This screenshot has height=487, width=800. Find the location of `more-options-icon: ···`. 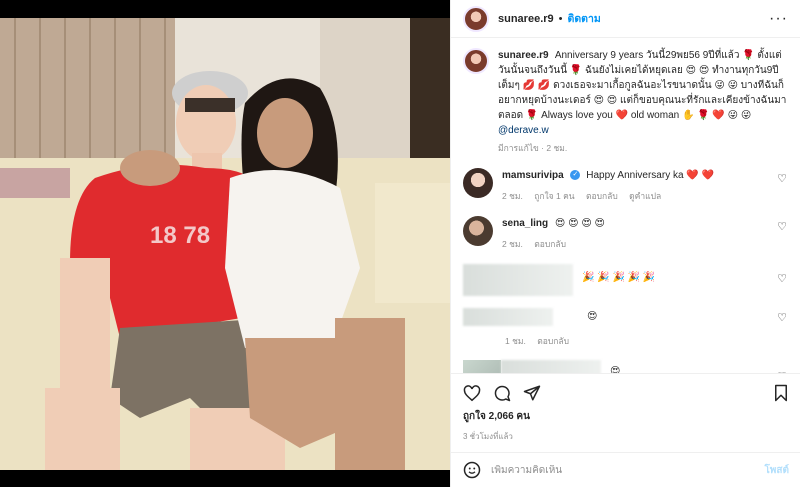

more-options-icon: ··· is located at coordinates (778, 19).